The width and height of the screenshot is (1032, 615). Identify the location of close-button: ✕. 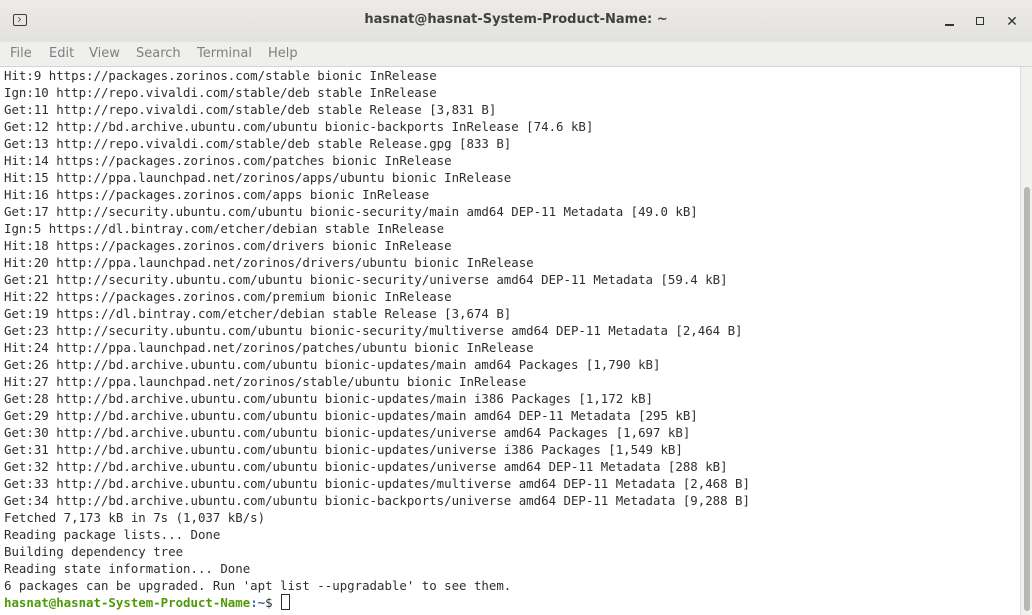
(1012, 22).